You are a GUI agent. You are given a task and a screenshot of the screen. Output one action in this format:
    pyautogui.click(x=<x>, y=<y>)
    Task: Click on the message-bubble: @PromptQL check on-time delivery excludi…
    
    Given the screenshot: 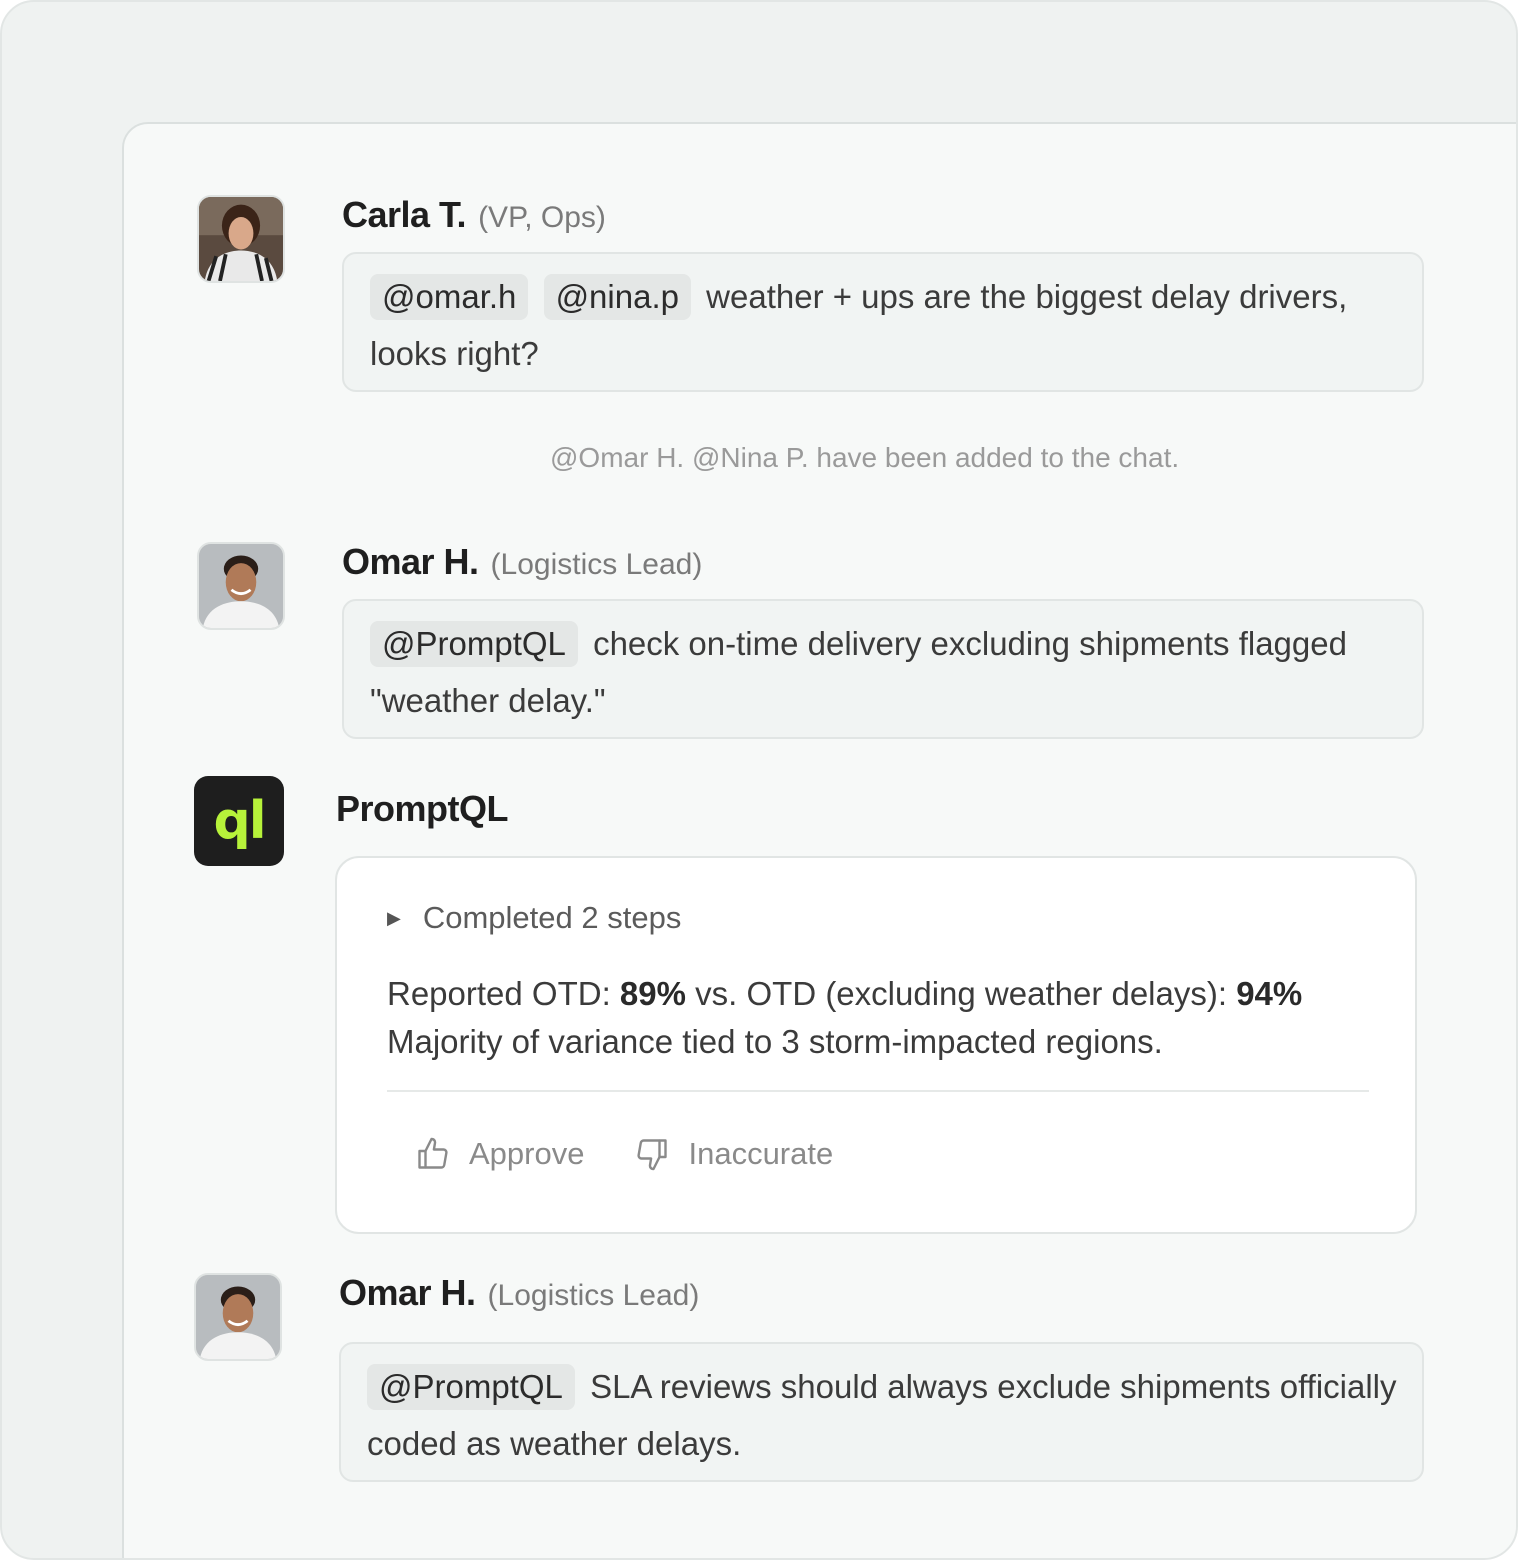 What is the action you would take?
    pyautogui.click(x=883, y=669)
    